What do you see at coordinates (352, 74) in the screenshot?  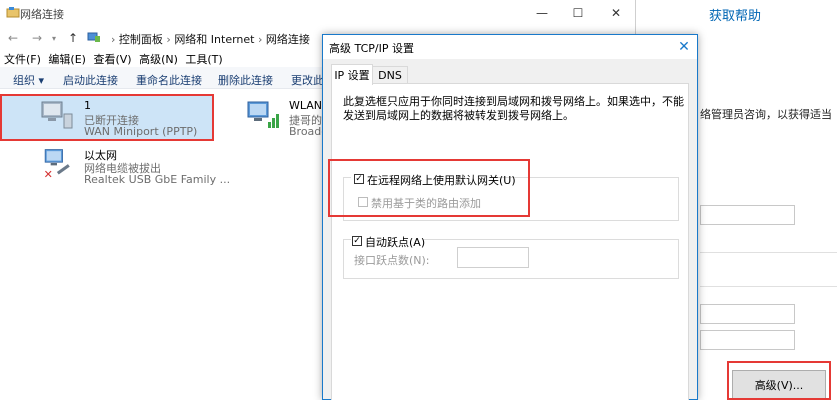 I see `tab-ip-settings: IP 设置` at bounding box center [352, 74].